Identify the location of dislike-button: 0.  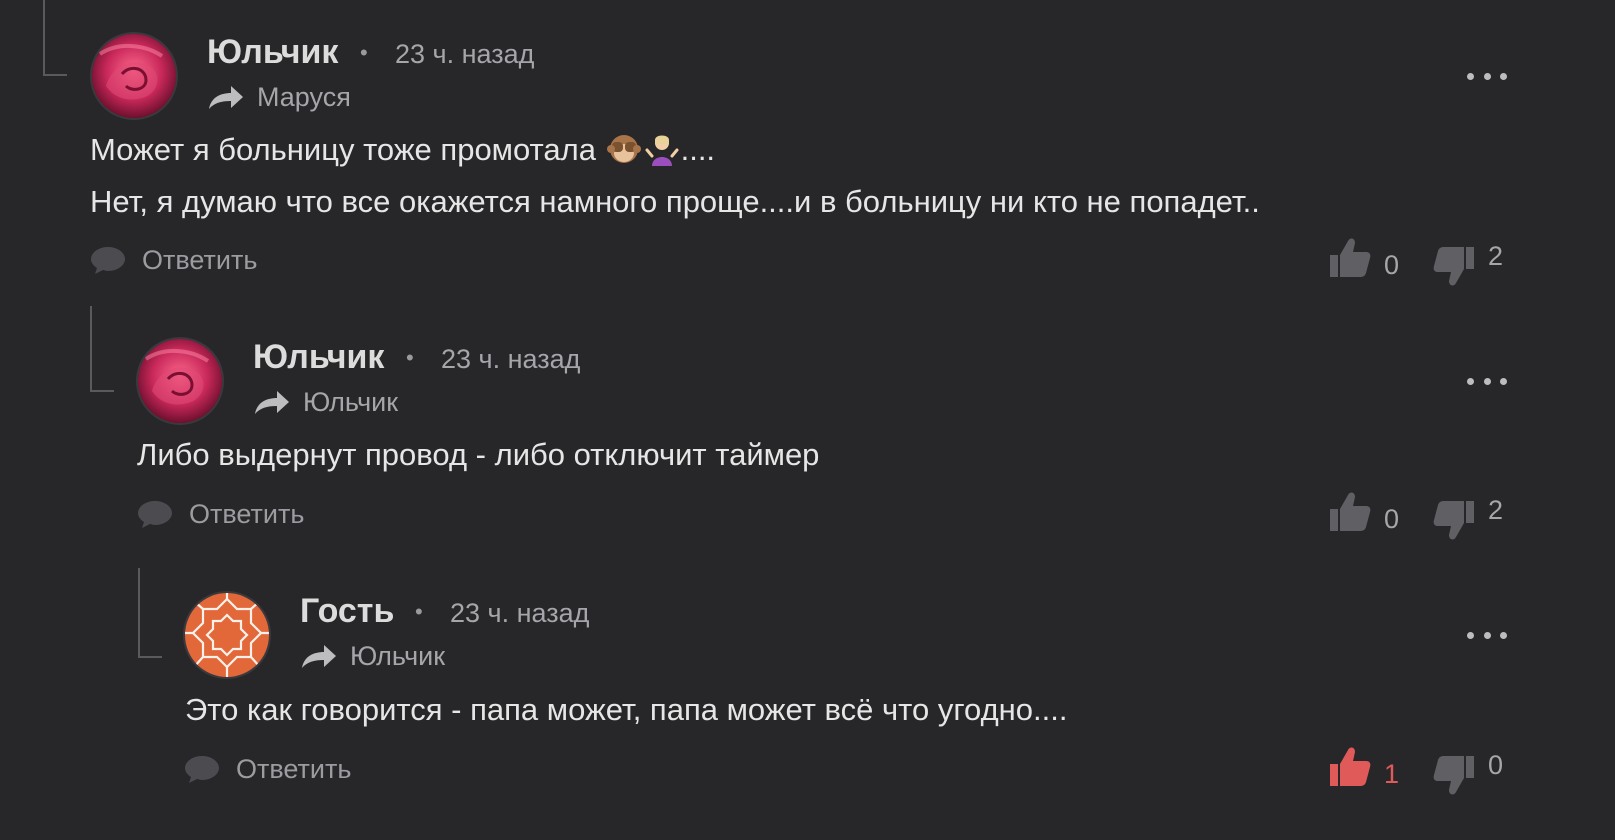
(1467, 774).